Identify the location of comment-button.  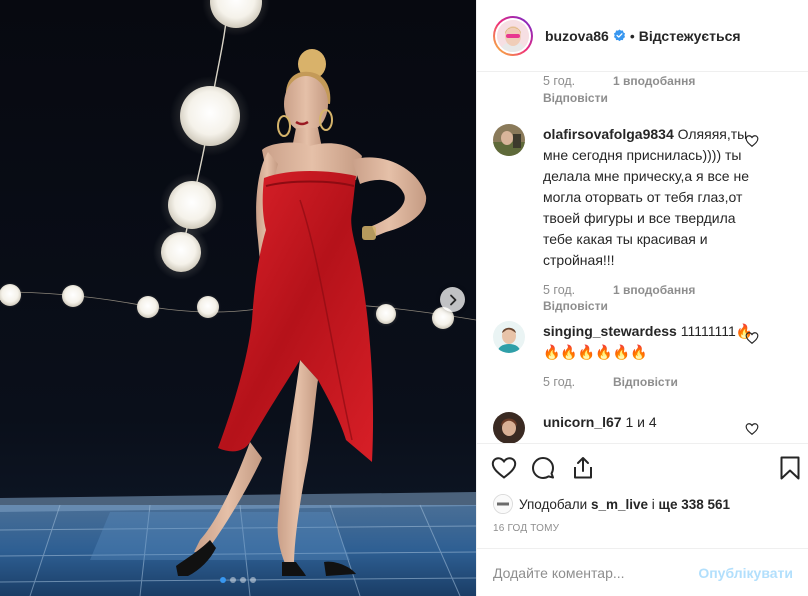
(551, 468).